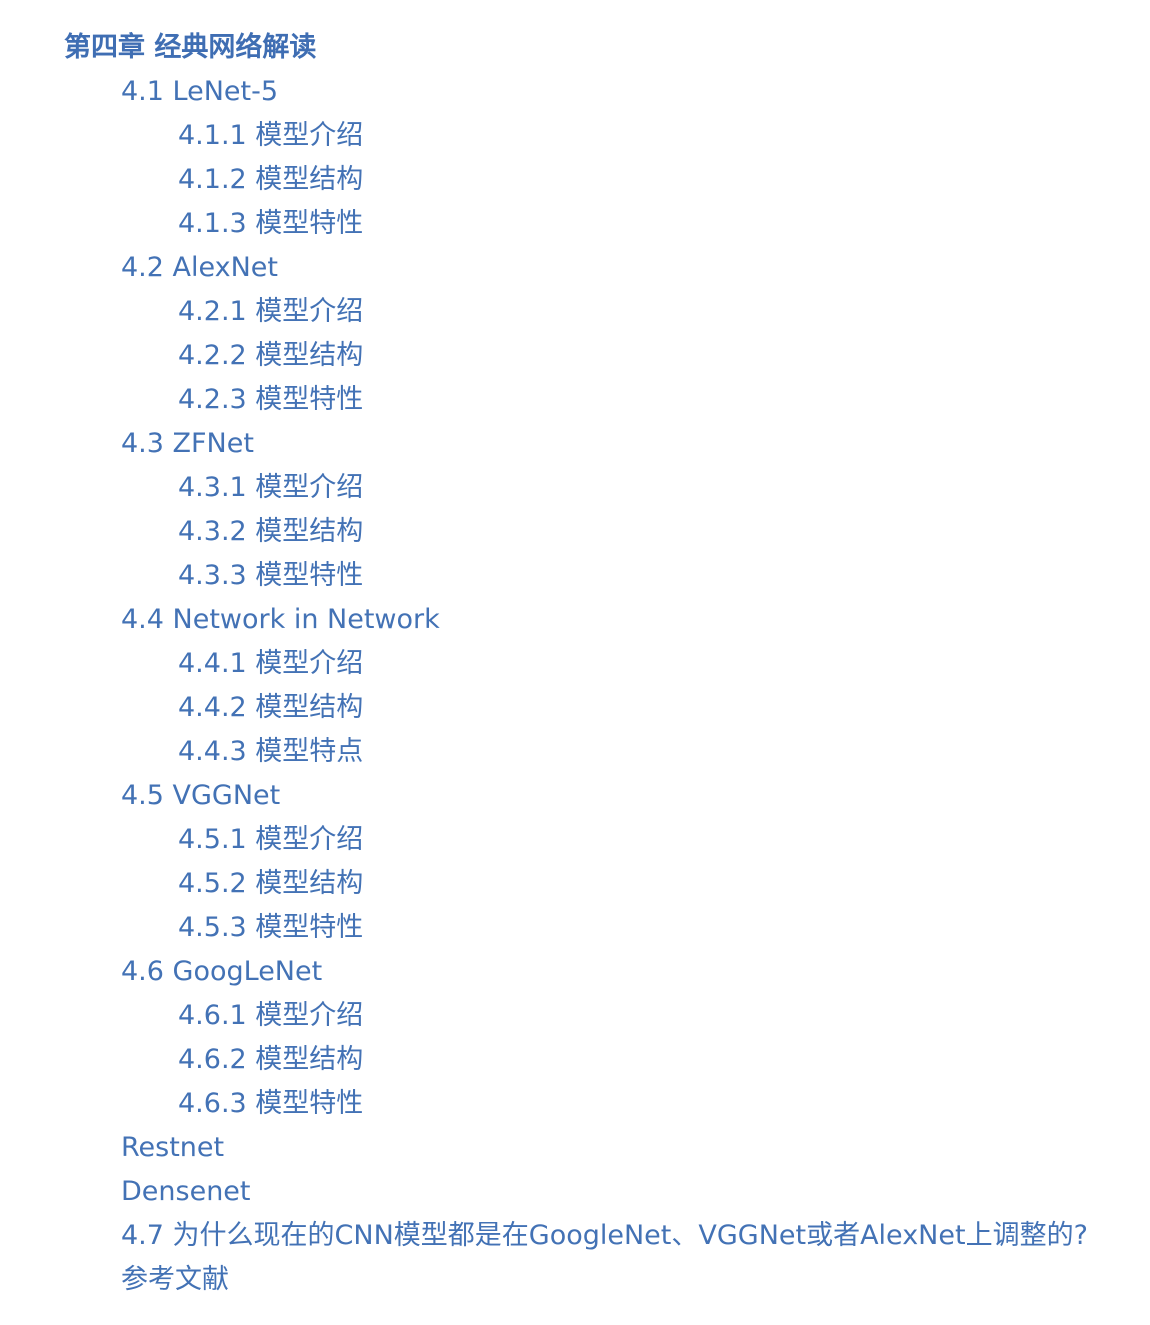  What do you see at coordinates (575, 224) in the screenshot?
I see `toc-link-4-1-3: 4.1.3 模型特性` at bounding box center [575, 224].